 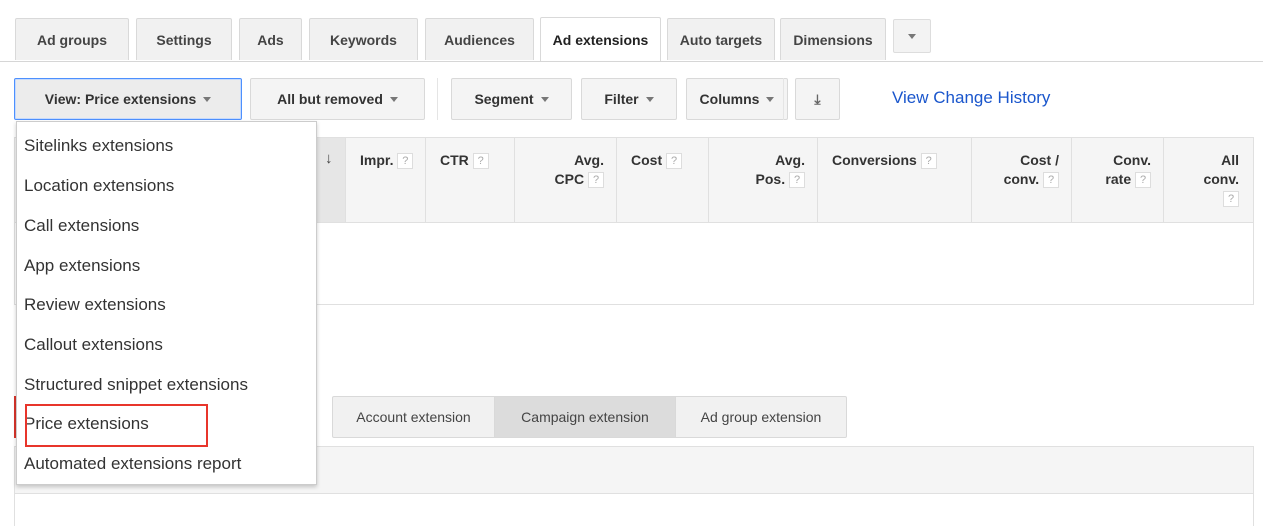 I want to click on view-change-history-link: View Change History, so click(x=971, y=98).